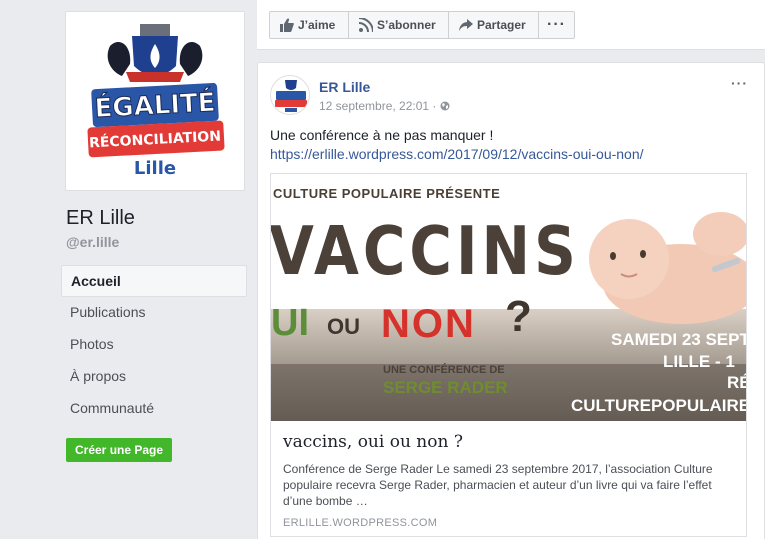 This screenshot has width=765, height=539. Describe the element at coordinates (92, 242) in the screenshot. I see `page-handle: @er.lille` at that location.